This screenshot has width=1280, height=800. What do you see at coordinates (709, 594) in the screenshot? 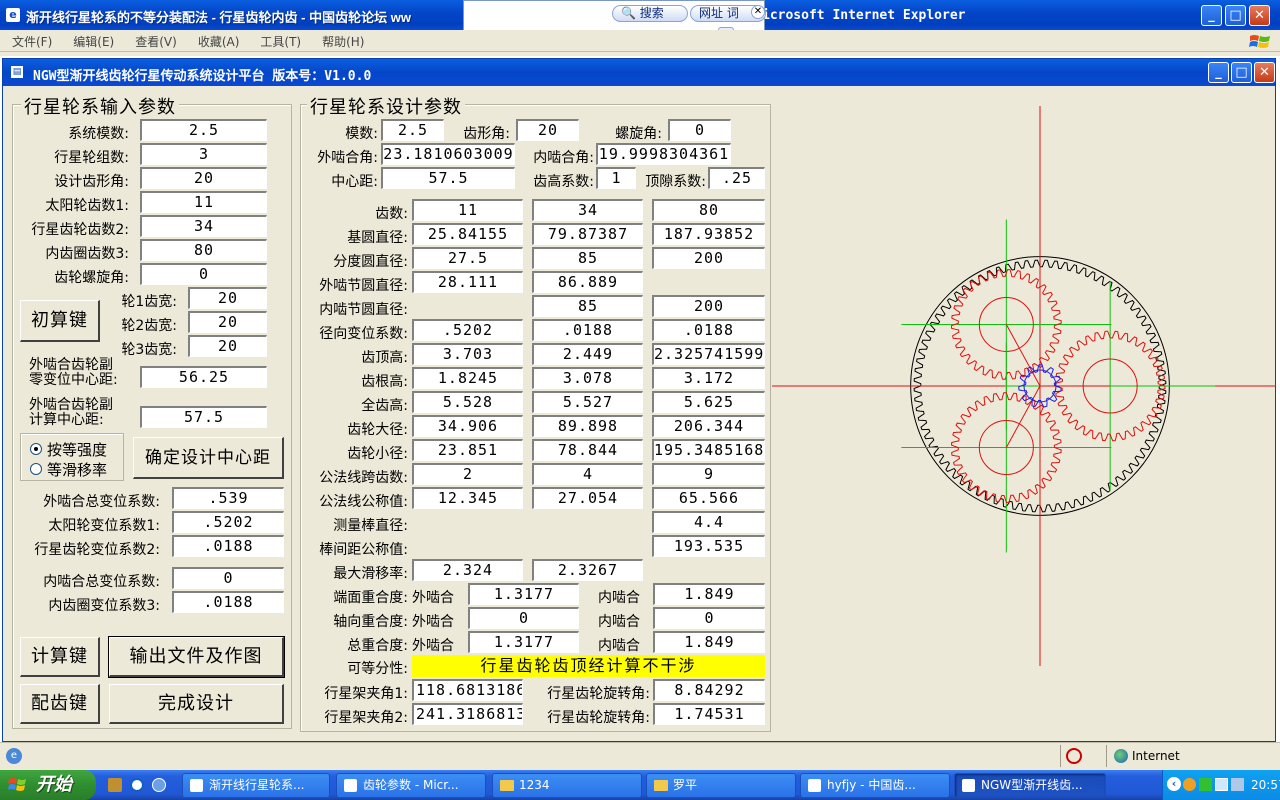
I see `contact-int-field-0: 1.849` at bounding box center [709, 594].